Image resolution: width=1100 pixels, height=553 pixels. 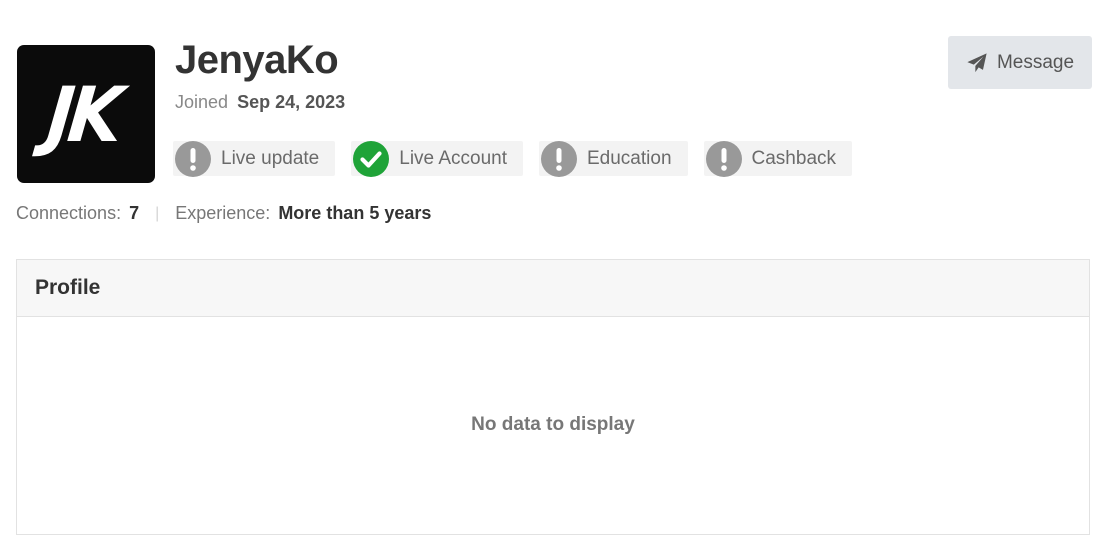 What do you see at coordinates (371, 158) in the screenshot?
I see `checkmark-icon` at bounding box center [371, 158].